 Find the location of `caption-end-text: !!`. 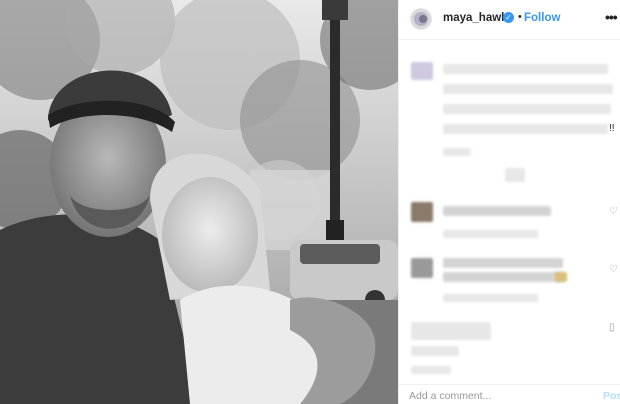

caption-end-text: !! is located at coordinates (612, 128).